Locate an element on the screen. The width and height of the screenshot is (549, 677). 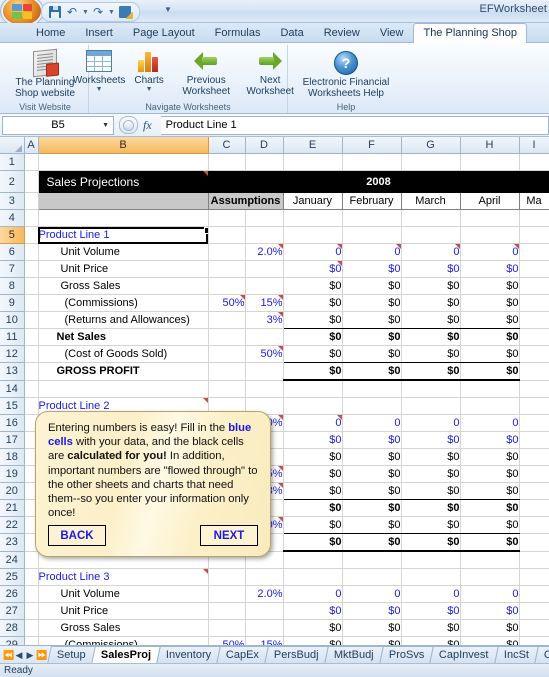
row-header-18: 18 is located at coordinates (12, 457).